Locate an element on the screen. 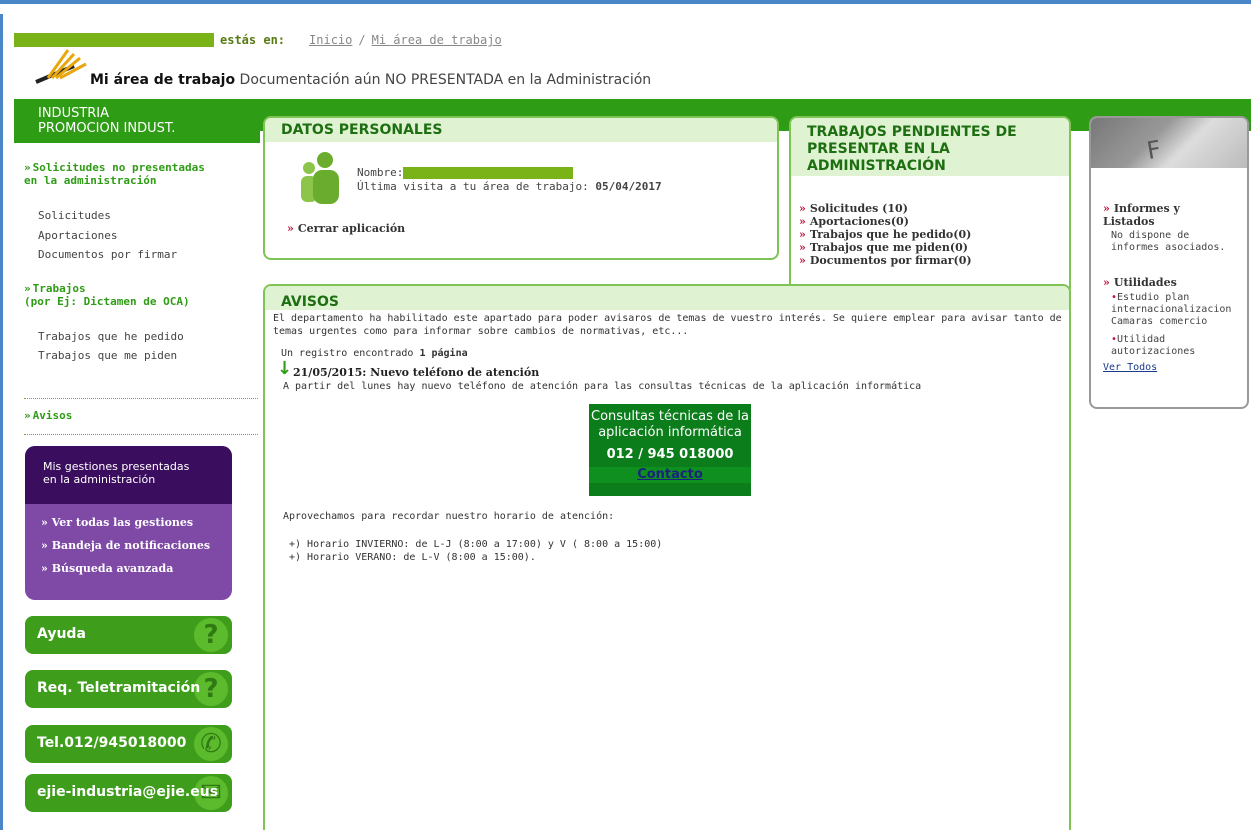 This screenshot has height=830, width=1251. item-label: Trabajos que me piden(0) is located at coordinates (888, 247).